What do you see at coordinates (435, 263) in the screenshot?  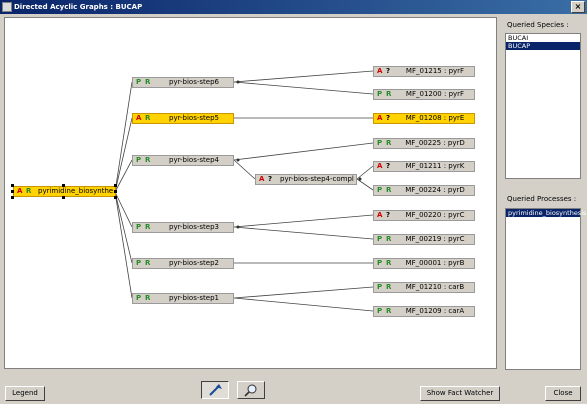 I see `node-label: MF_00001 : pyrB` at bounding box center [435, 263].